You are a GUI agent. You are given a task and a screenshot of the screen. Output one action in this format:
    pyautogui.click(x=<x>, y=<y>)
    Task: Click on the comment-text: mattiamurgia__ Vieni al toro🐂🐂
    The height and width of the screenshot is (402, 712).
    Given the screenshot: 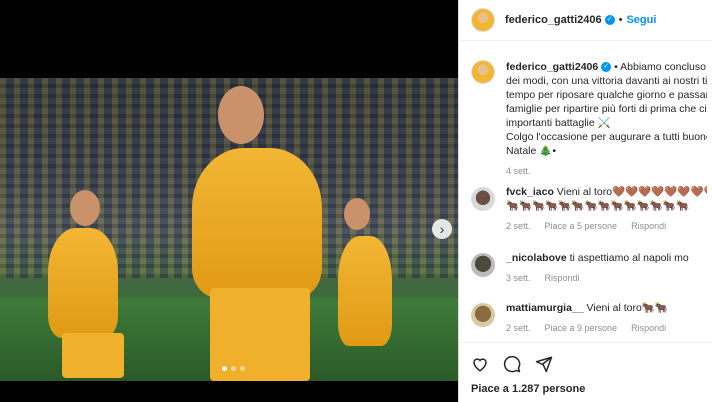 What is the action you would take?
    pyautogui.click(x=606, y=308)
    